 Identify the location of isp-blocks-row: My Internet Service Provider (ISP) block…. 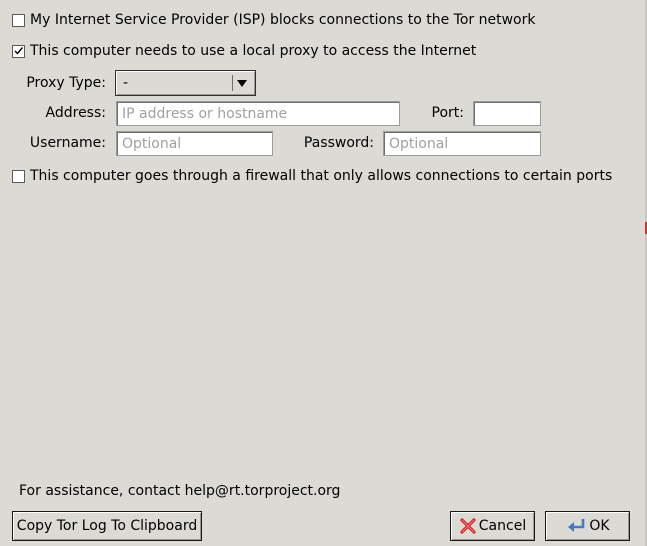
(273, 20).